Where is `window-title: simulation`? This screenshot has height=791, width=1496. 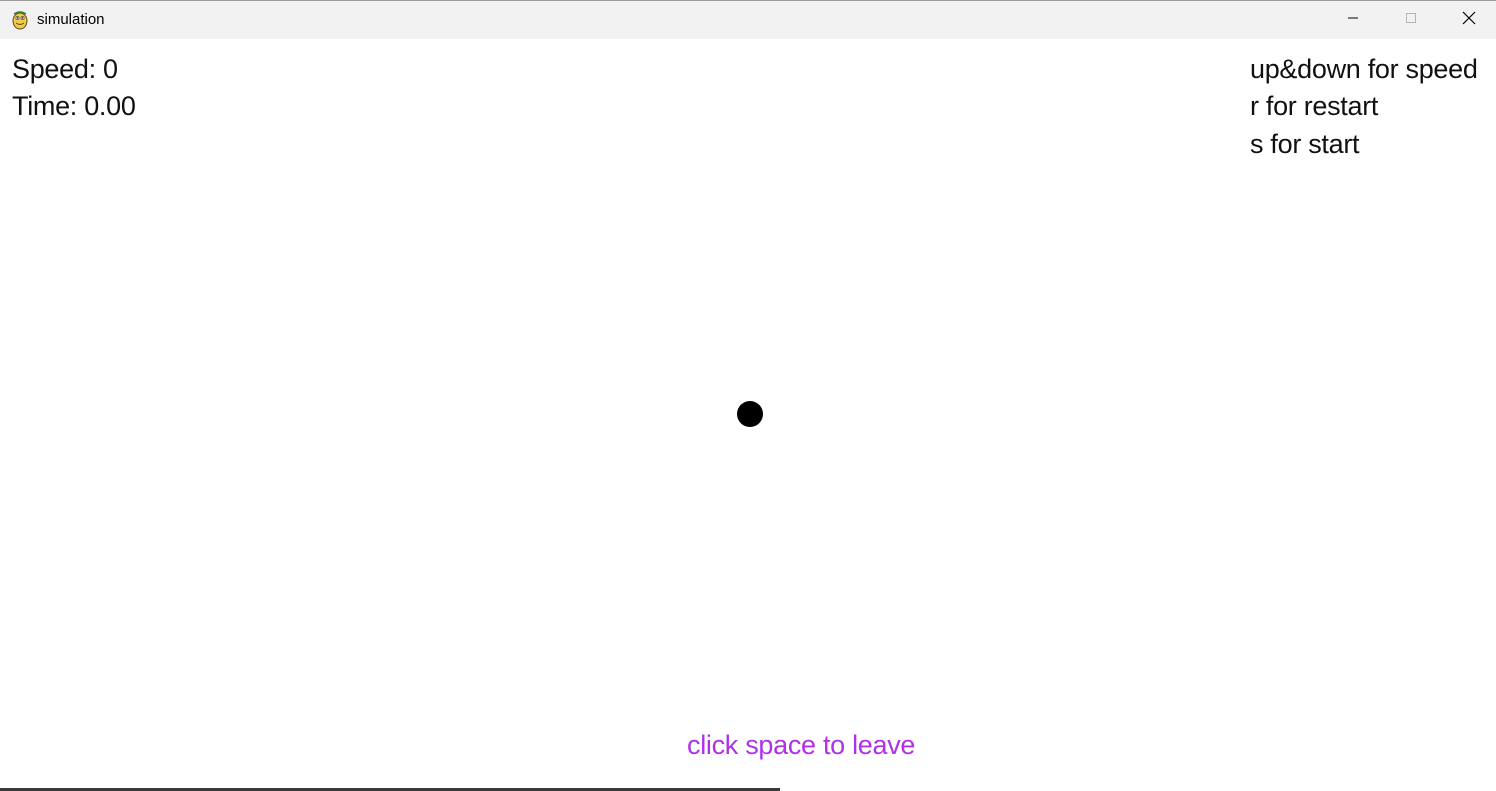 window-title: simulation is located at coordinates (71, 19).